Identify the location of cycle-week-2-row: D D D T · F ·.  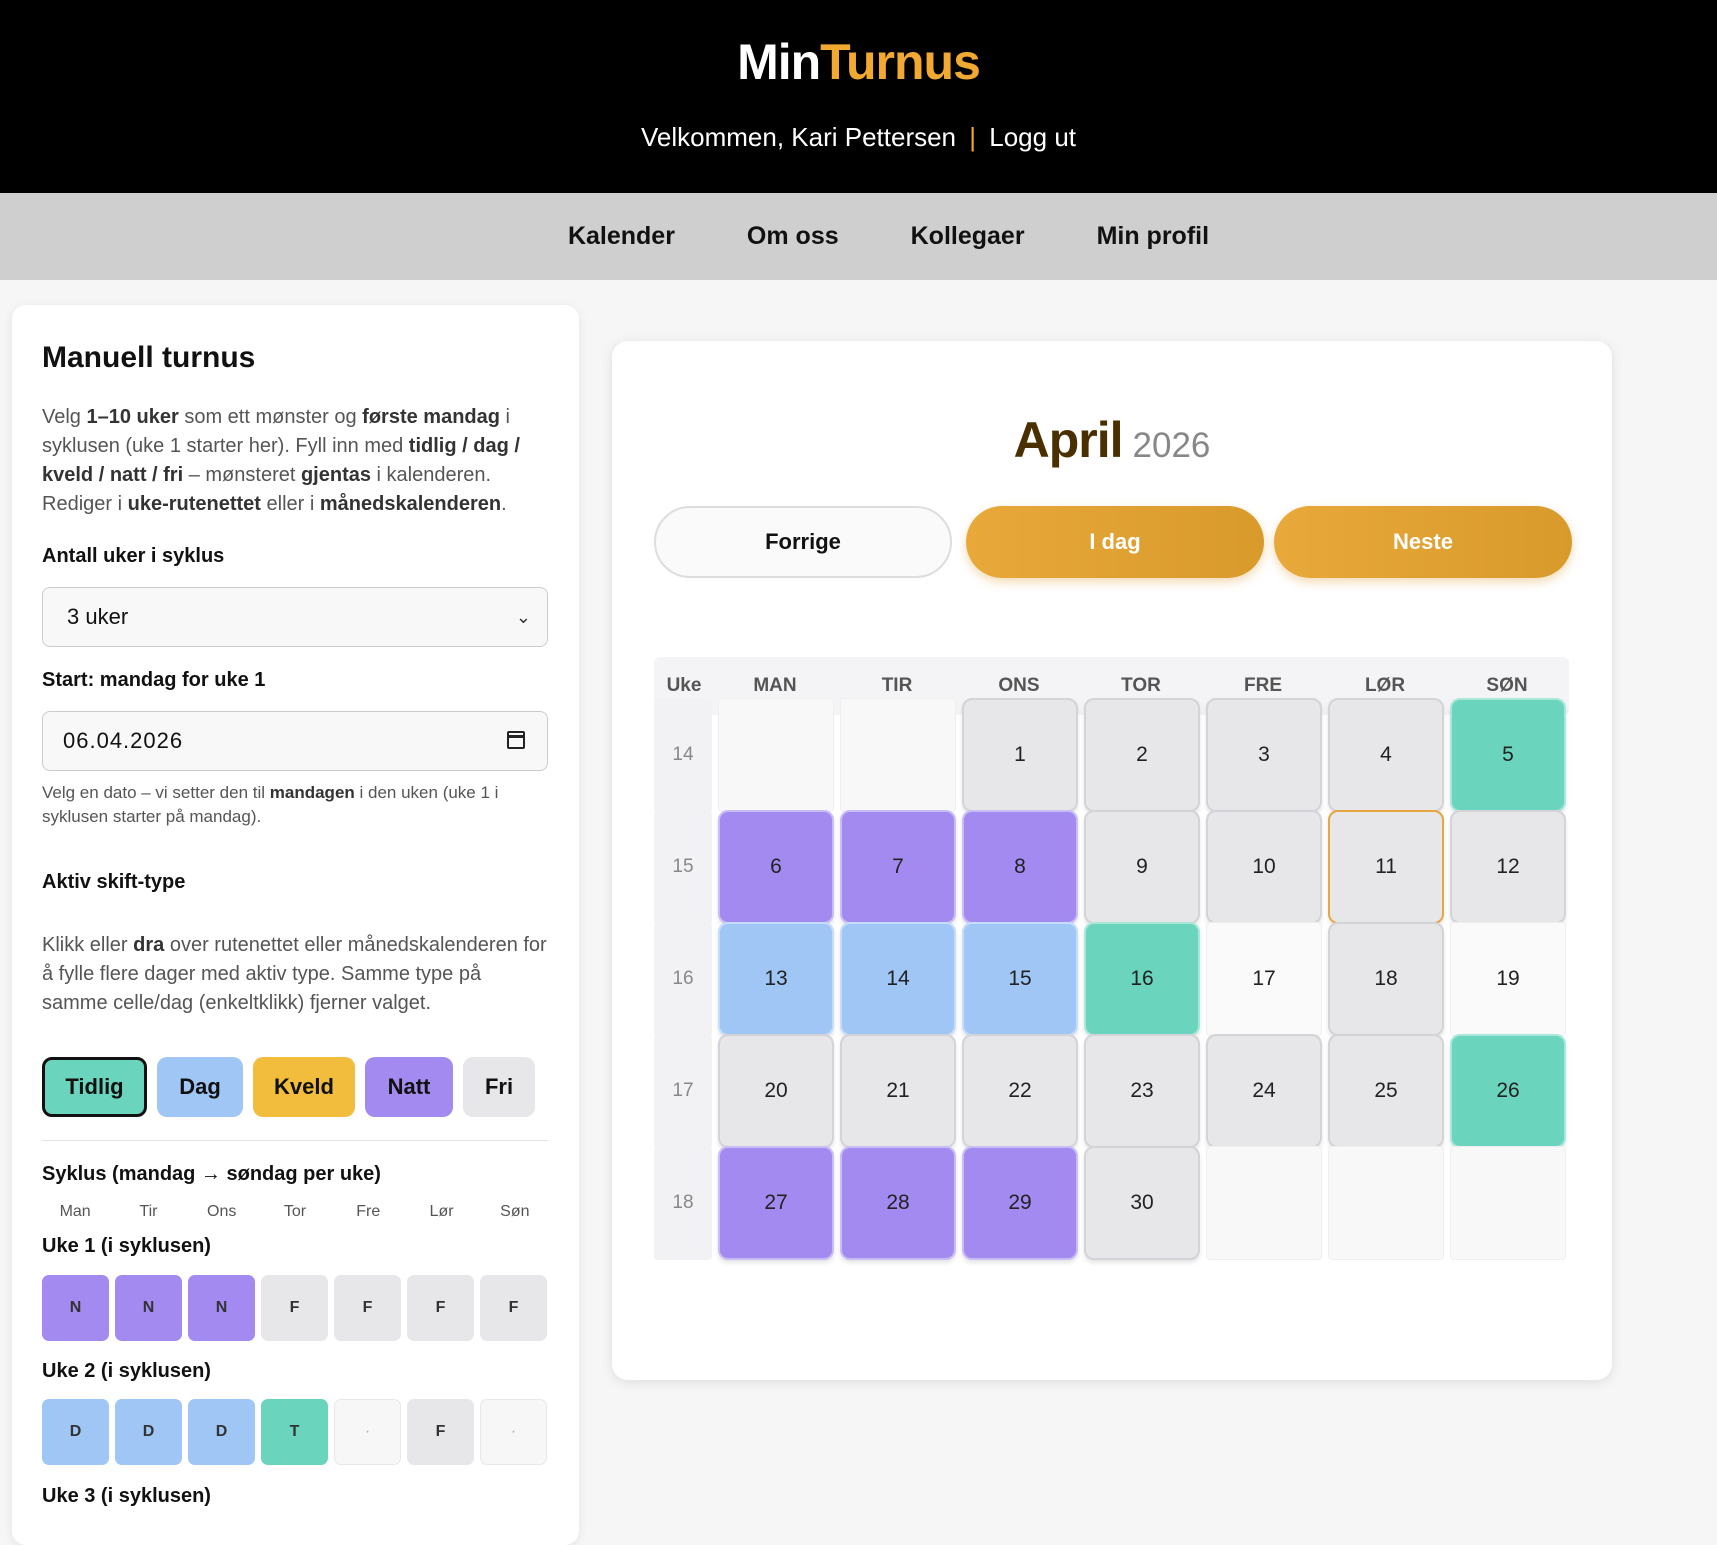
(294, 1432).